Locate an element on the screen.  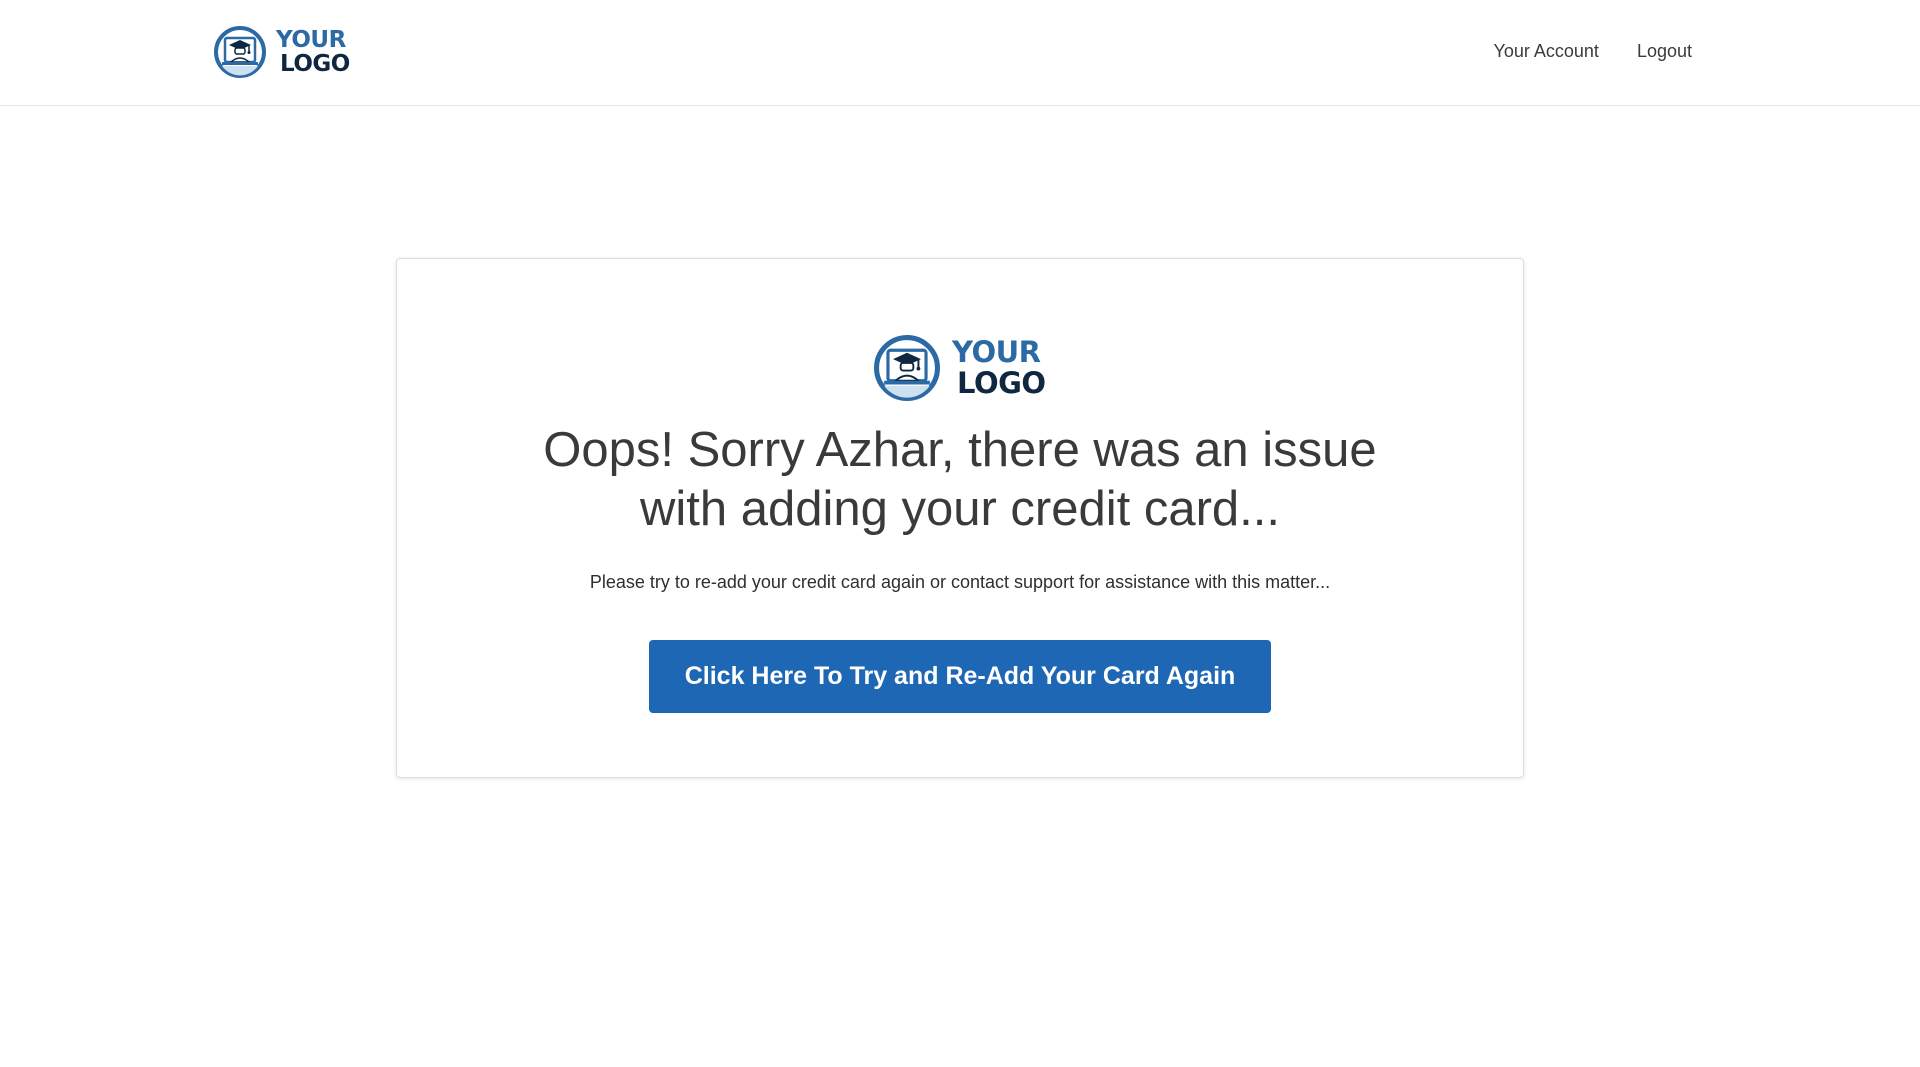
card-logo-wordmark: YOUR LOGO is located at coordinates (999, 368).